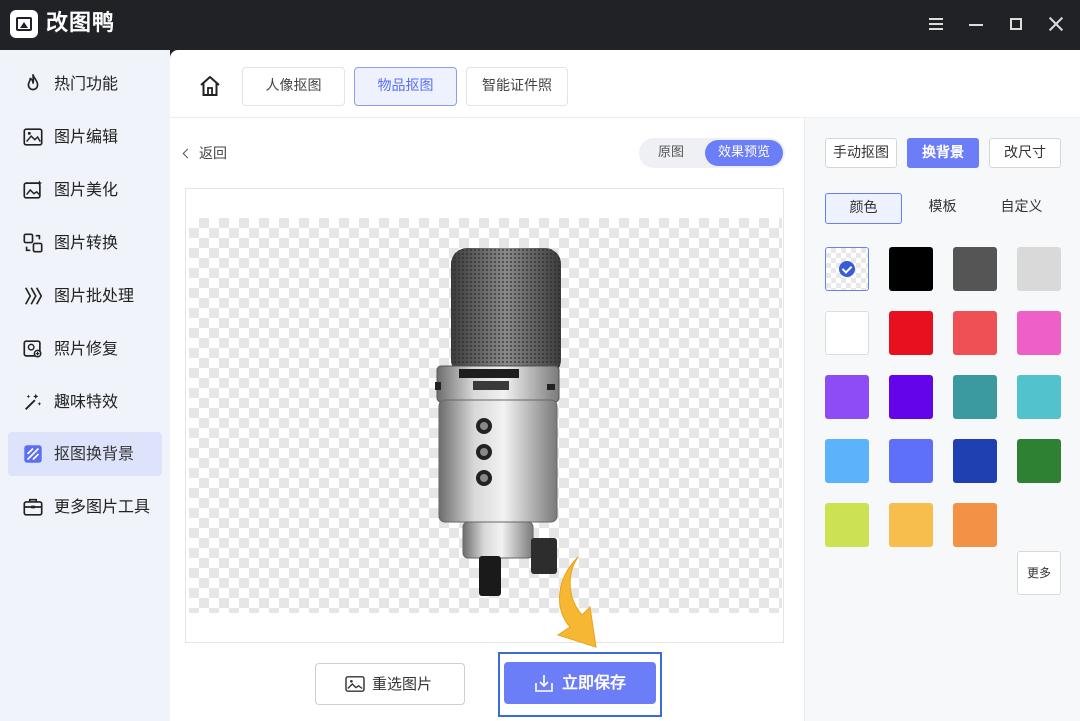 The height and width of the screenshot is (721, 1080). Describe the element at coordinates (81, 23) in the screenshot. I see `app-title: 改图鸭` at that location.